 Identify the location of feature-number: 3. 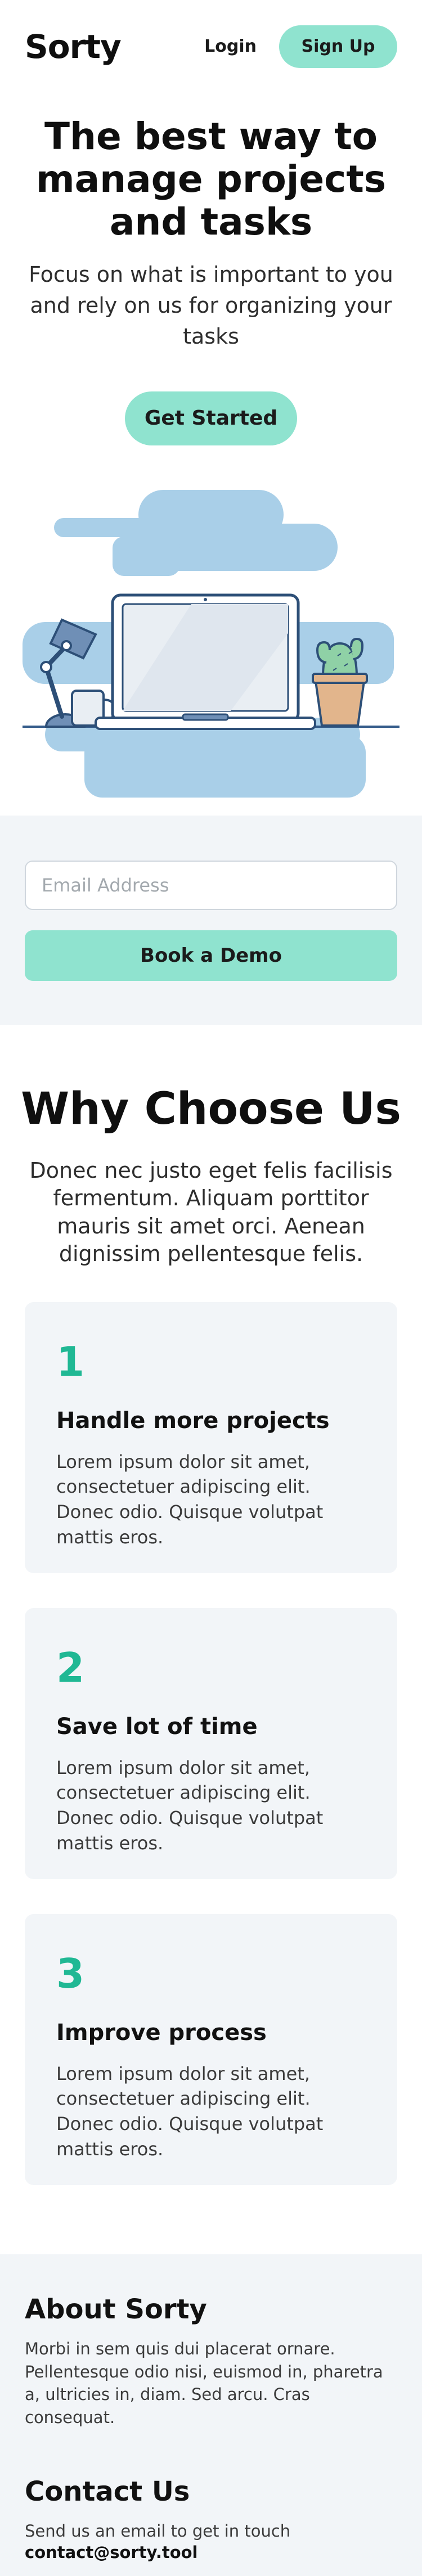
(70, 1973).